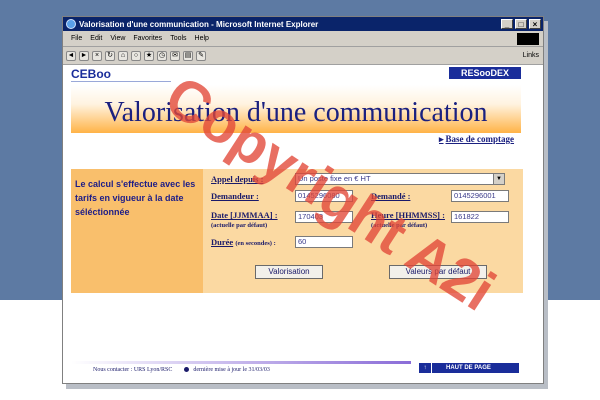 This screenshot has width=600, height=400. Describe the element at coordinates (239, 225) in the screenshot. I see `date-sublabel: (actuelle par défaut)` at that location.